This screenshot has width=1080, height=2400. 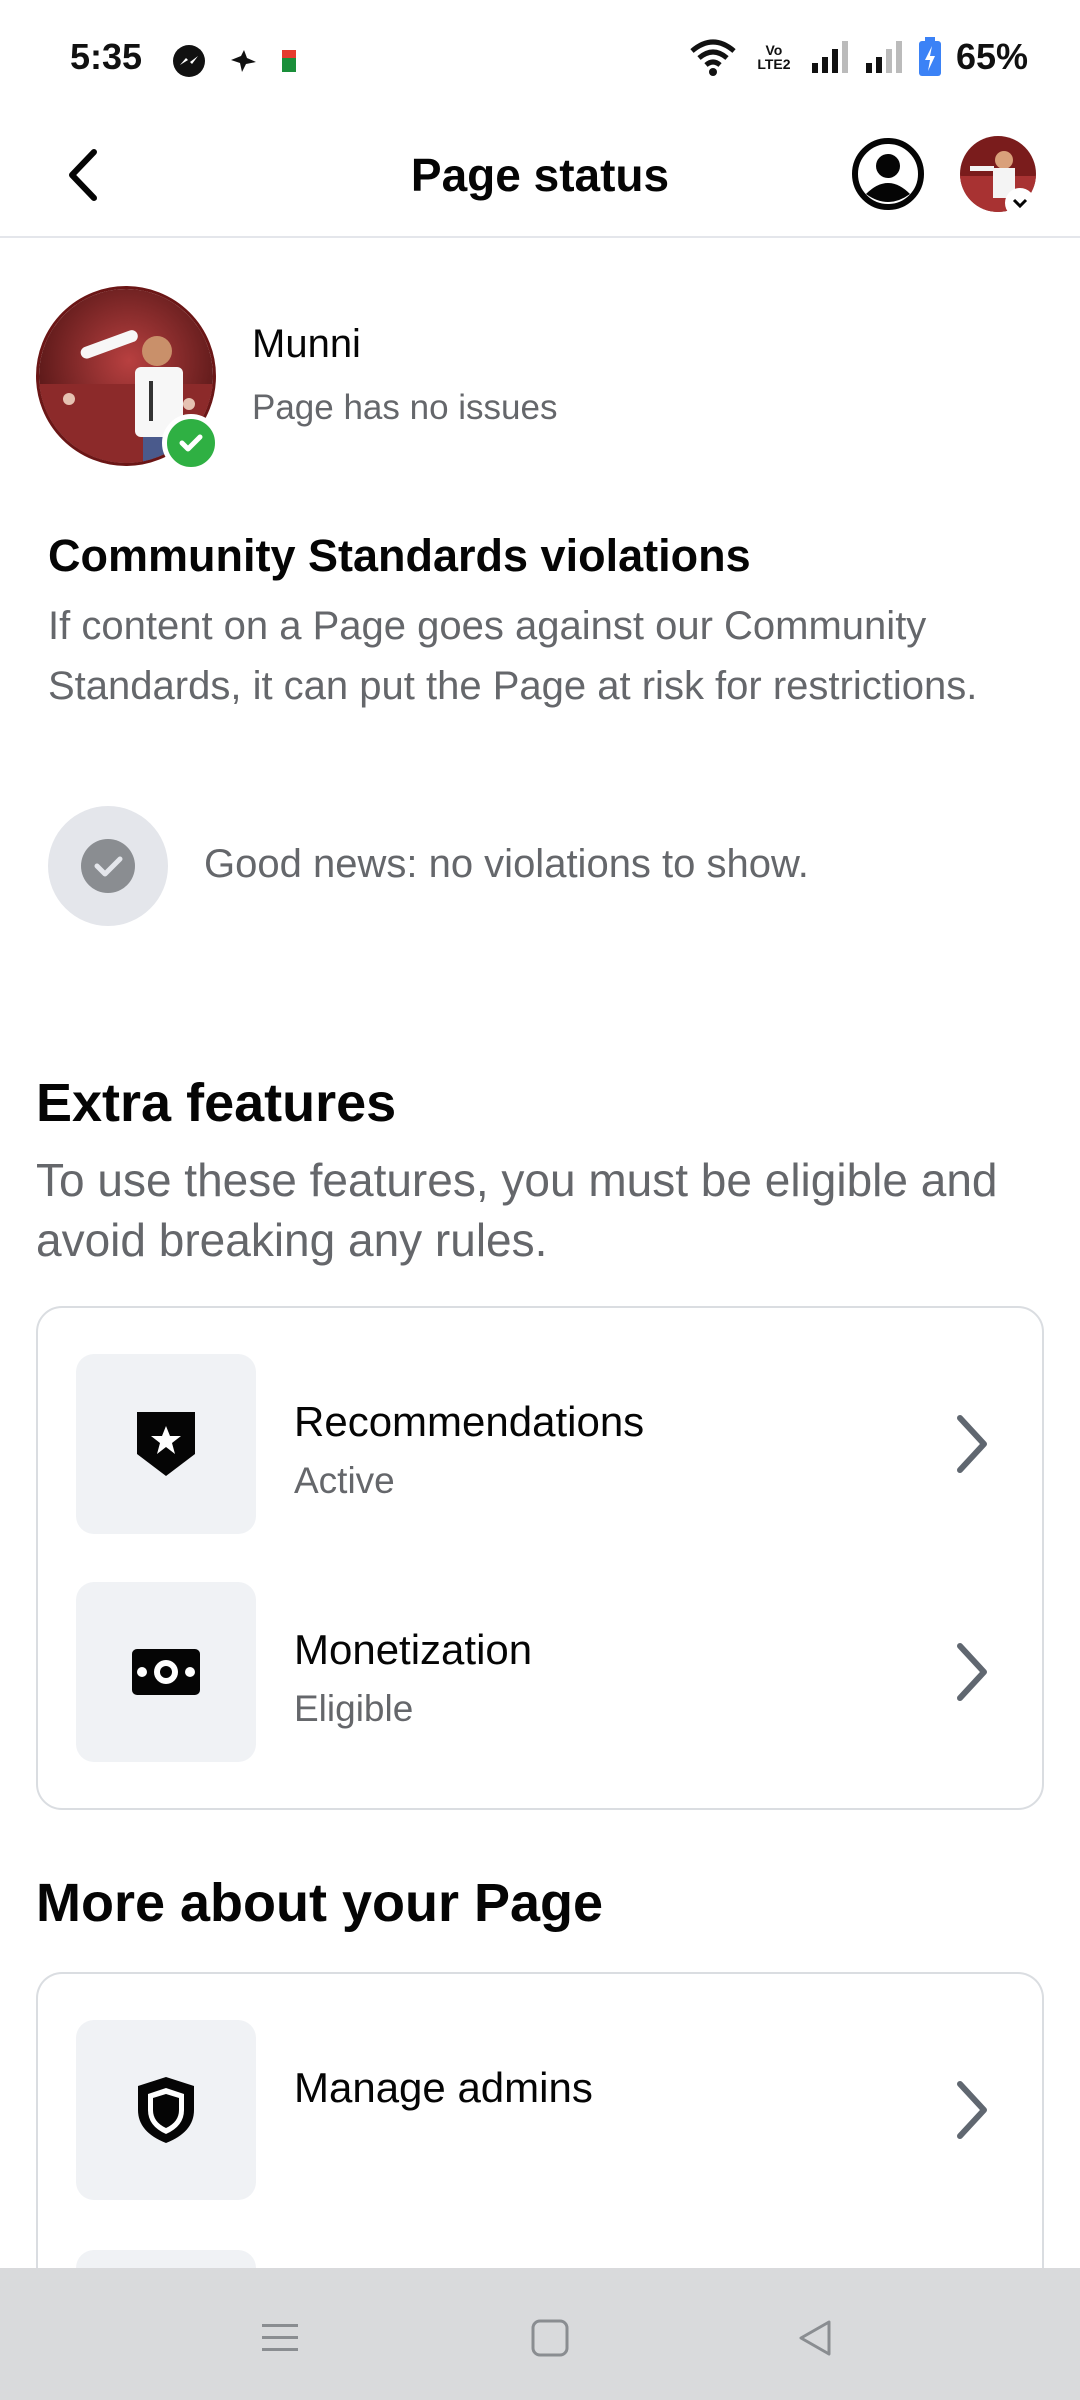 I want to click on manage-admins-label: Manage admins, so click(x=443, y=2087).